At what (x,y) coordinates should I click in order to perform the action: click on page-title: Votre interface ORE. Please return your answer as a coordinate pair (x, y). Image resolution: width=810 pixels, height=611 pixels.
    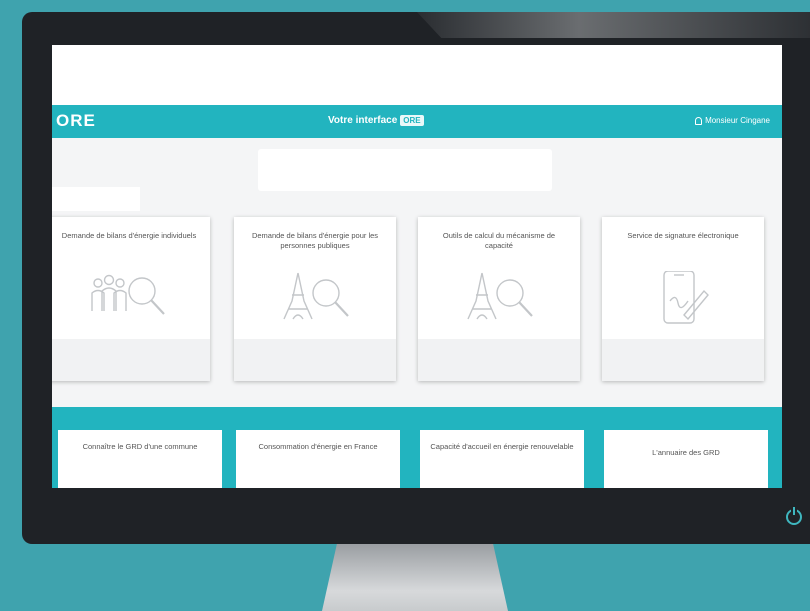
    Looking at the image, I should click on (376, 120).